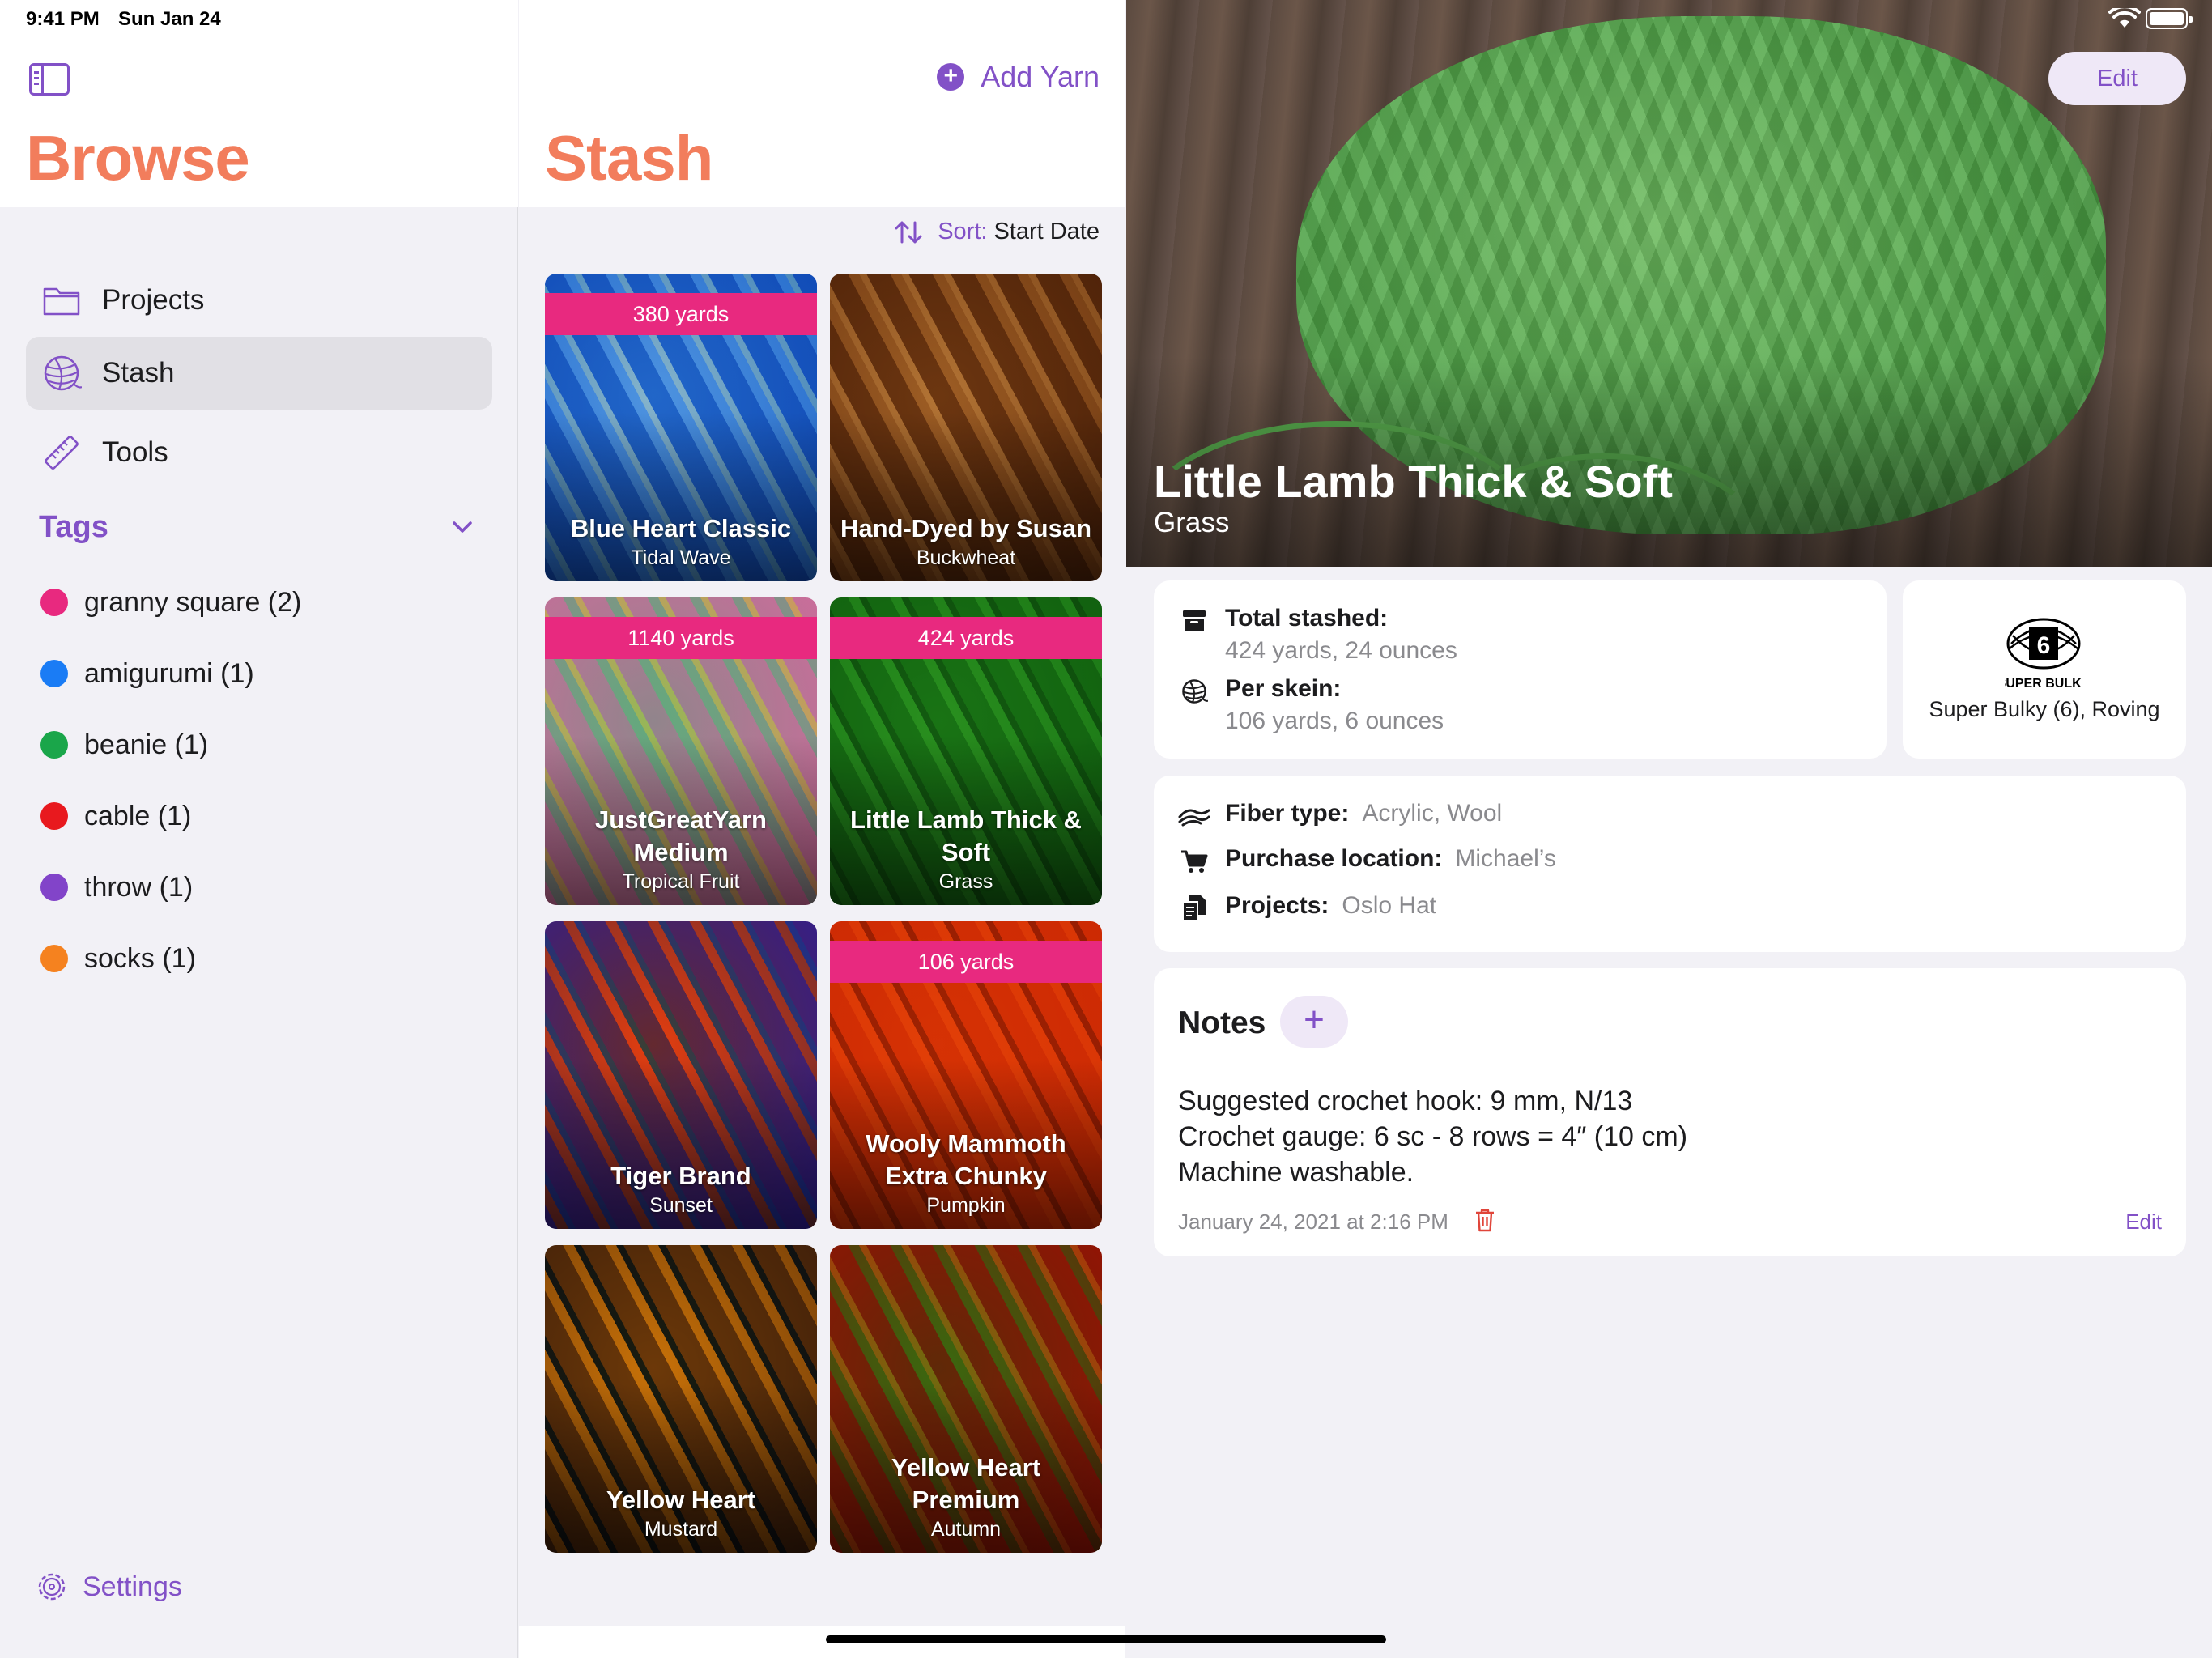 The width and height of the screenshot is (2212, 1658). Describe the element at coordinates (109, 1586) in the screenshot. I see `settings-button: Settings` at that location.